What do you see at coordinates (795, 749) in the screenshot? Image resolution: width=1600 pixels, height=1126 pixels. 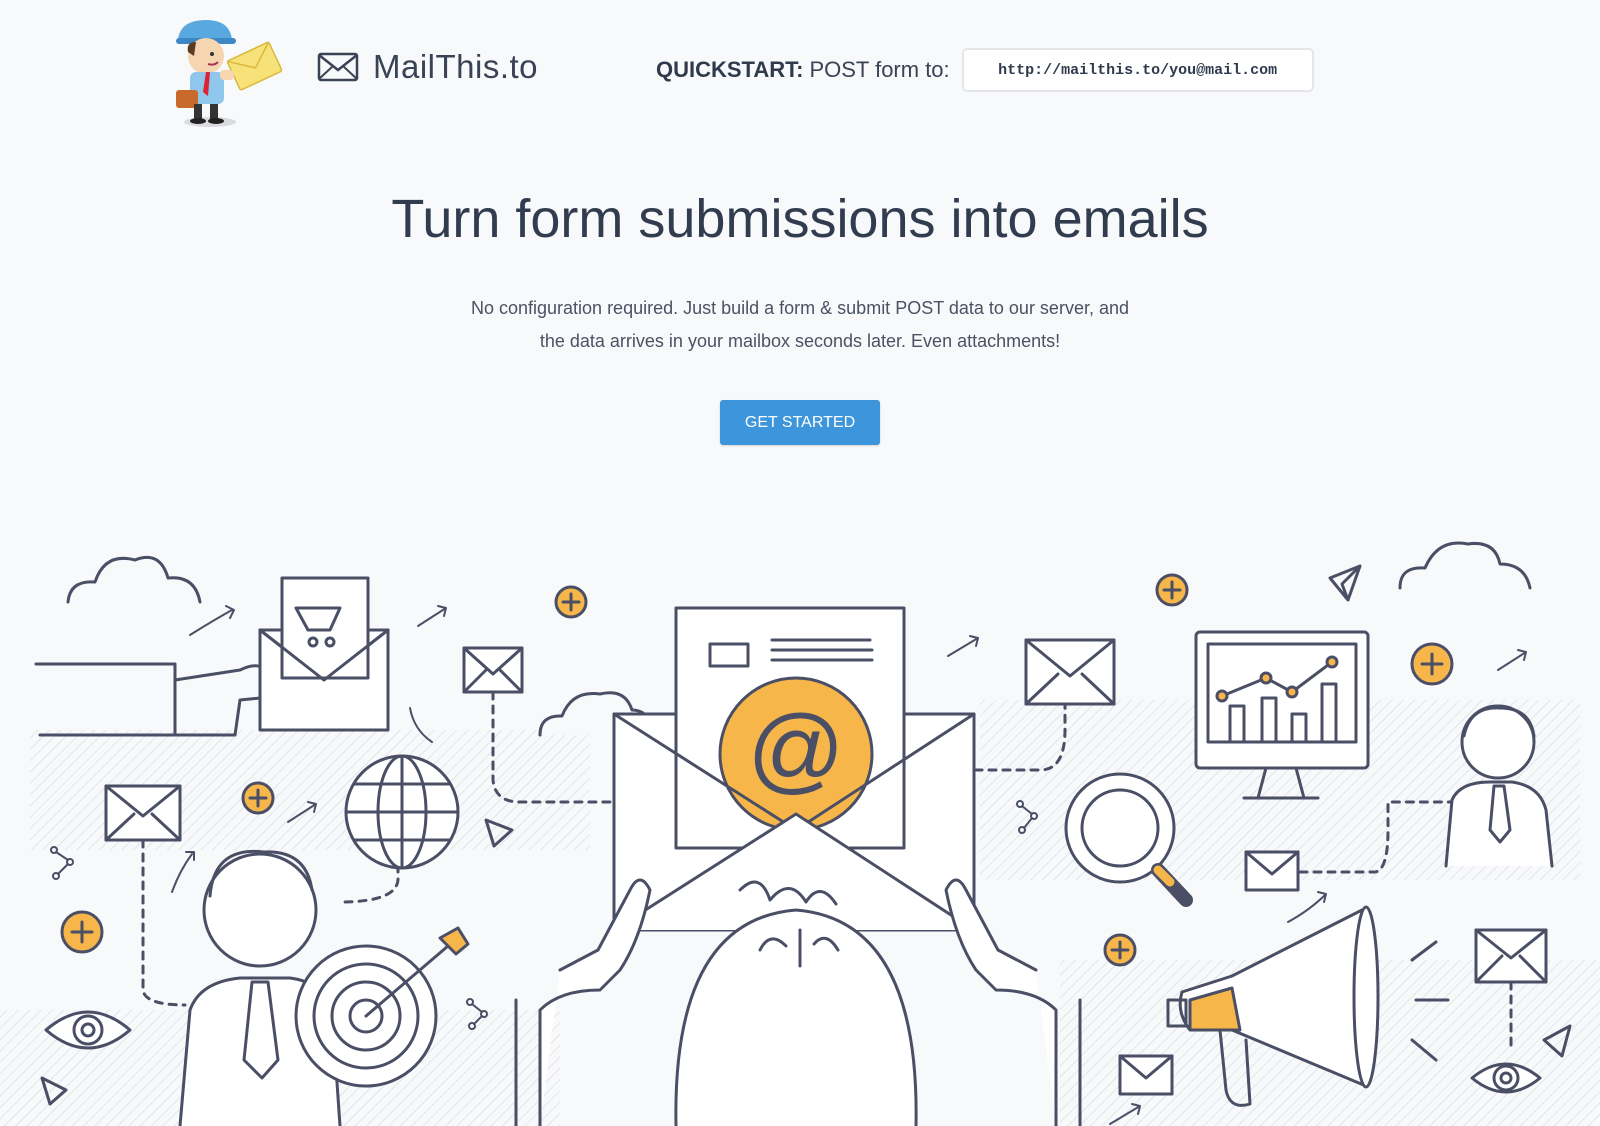 I see `at-symbol-icon: @` at bounding box center [795, 749].